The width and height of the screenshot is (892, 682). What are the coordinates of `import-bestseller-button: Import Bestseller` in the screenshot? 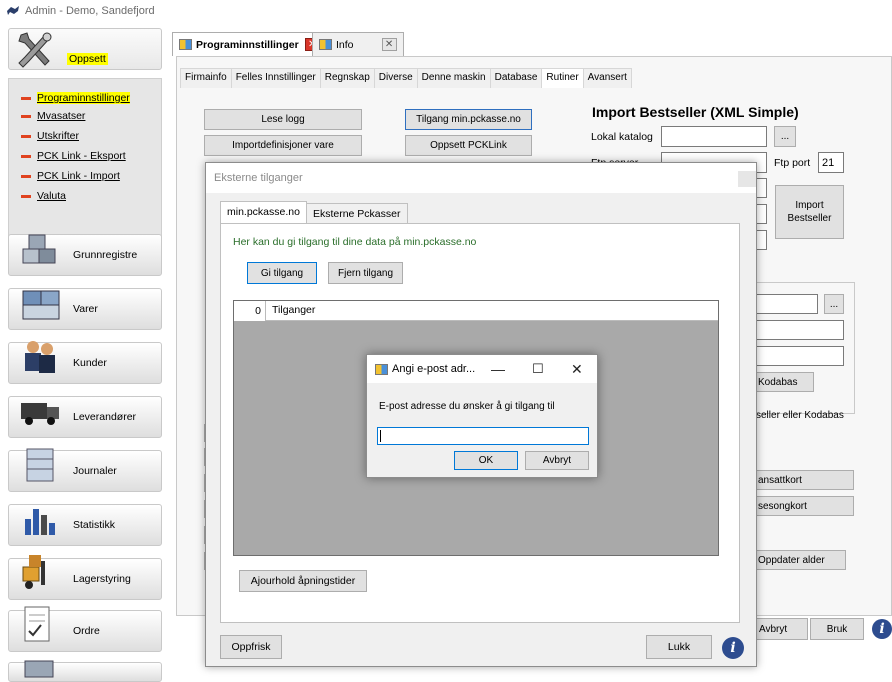 It's located at (809, 212).